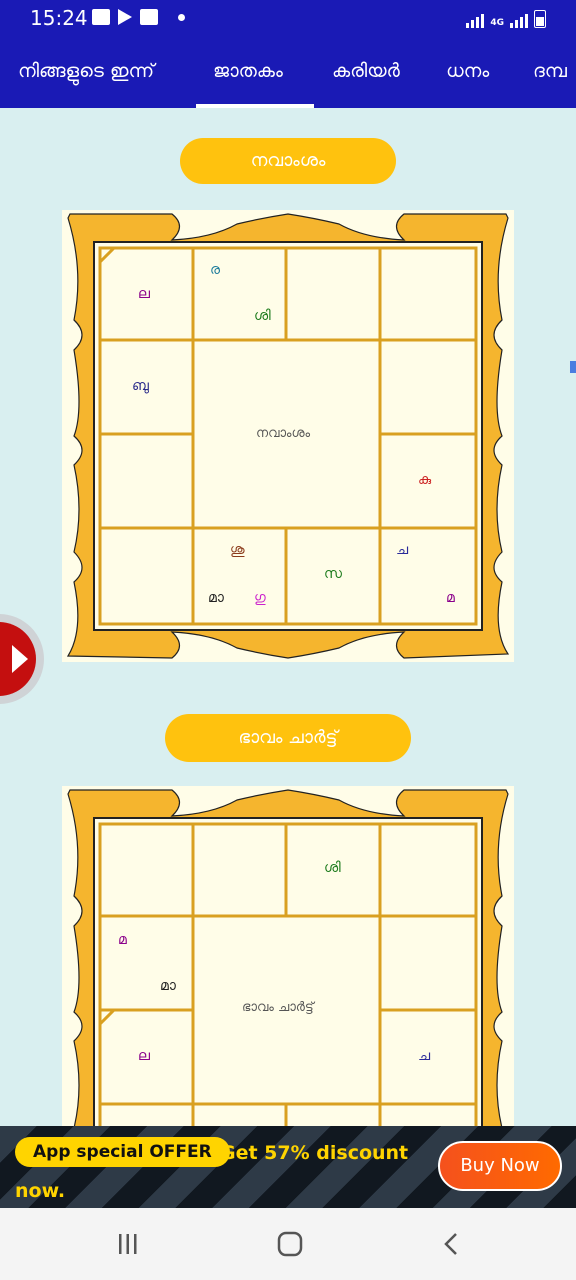 This screenshot has width=576, height=1280. Describe the element at coordinates (283, 433) in the screenshot. I see `chart1-center-label: നവാംശം` at that location.